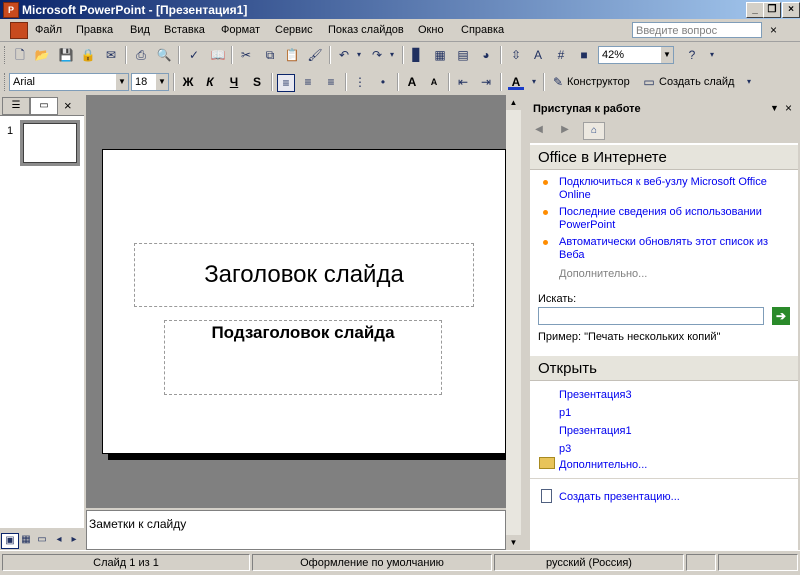  What do you see at coordinates (359, 55) in the screenshot?
I see `undo-dropdown-icon: ▾` at bounding box center [359, 55].